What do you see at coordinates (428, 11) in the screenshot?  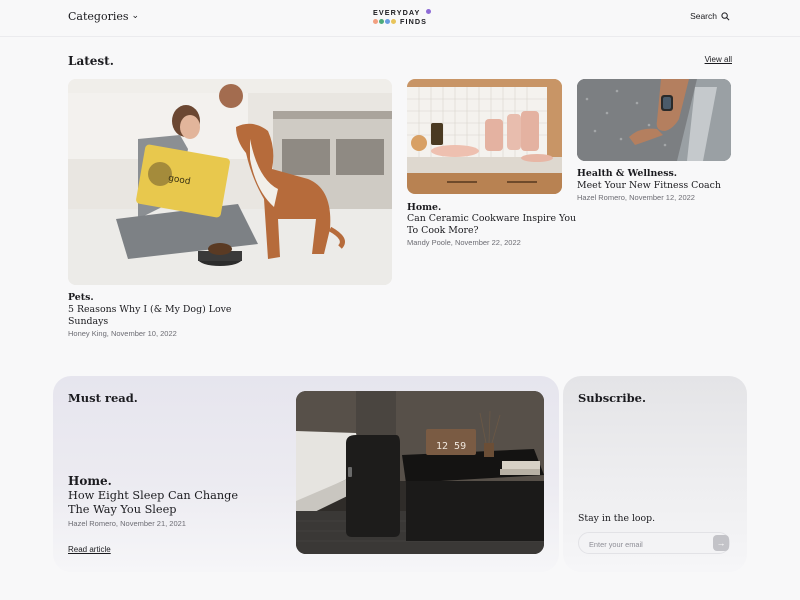 I see `logo-dot-purple` at bounding box center [428, 11].